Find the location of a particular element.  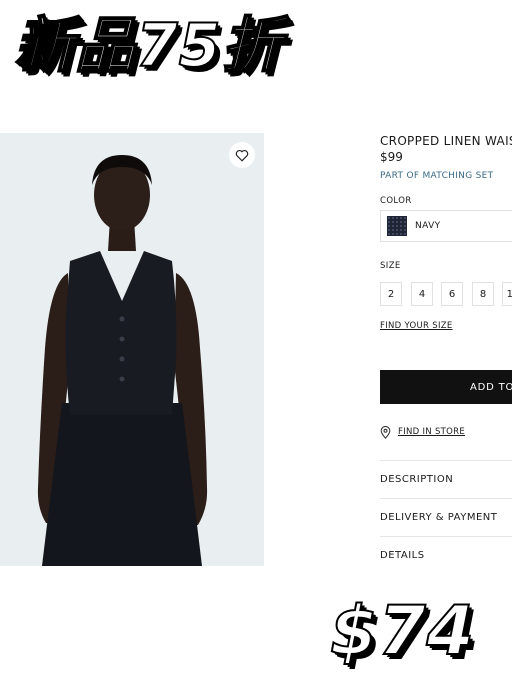

promo-price: $74 is located at coordinates (402, 631).